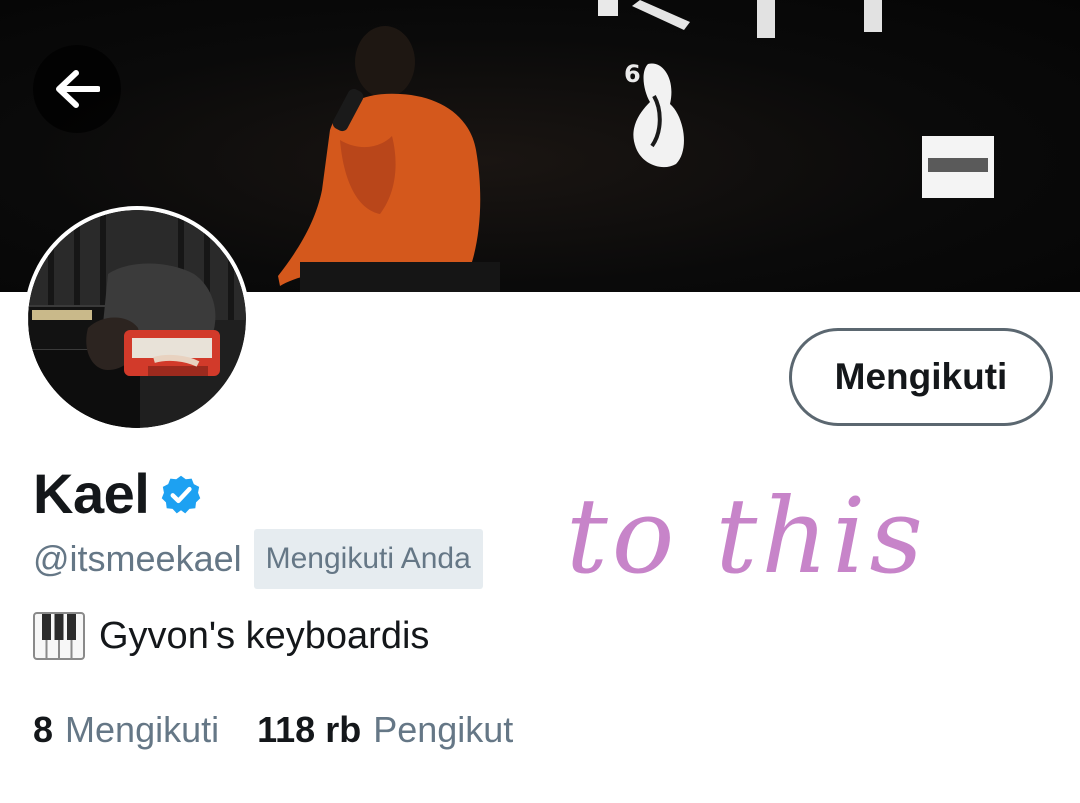 This screenshot has height=803, width=1080. Describe the element at coordinates (142, 729) in the screenshot. I see `following-label: Mengikuti` at that location.